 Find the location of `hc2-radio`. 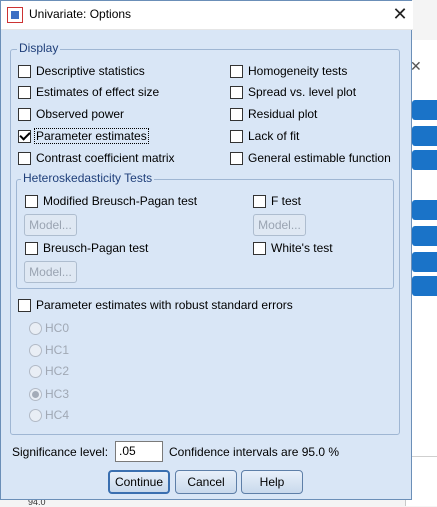

hc2-radio is located at coordinates (35, 371).